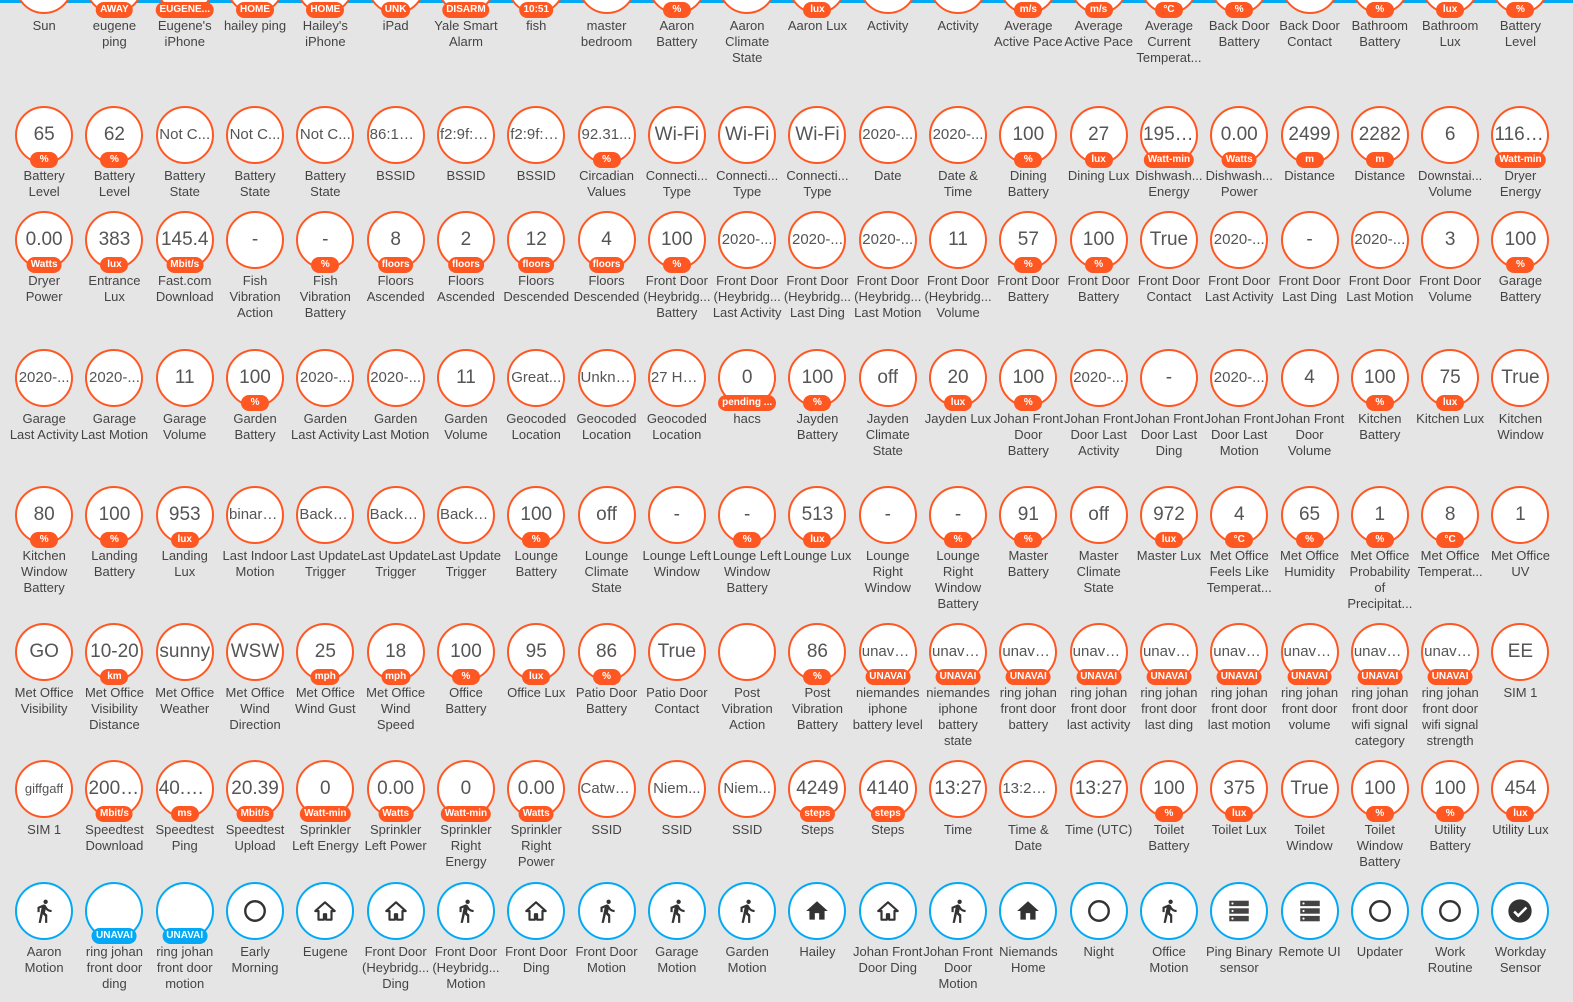 Image resolution: width=1573 pixels, height=1002 pixels. What do you see at coordinates (536, 942) in the screenshot?
I see `state-badge: Front Door Ding` at bounding box center [536, 942].